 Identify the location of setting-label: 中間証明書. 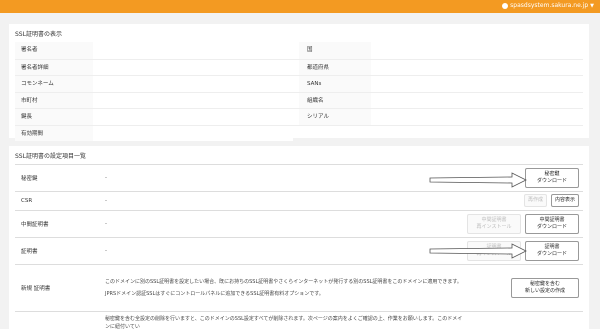
(35, 224).